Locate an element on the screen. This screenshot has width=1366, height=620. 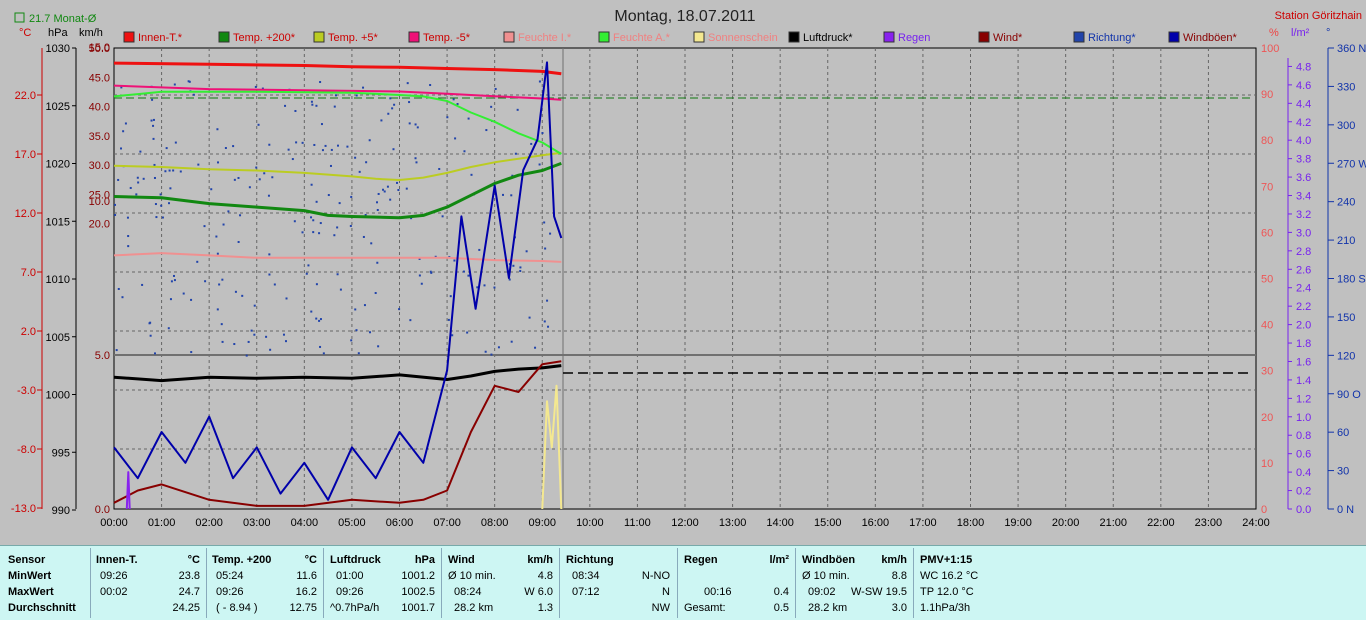
stats-value: 1.3 is located at coordinates (545, 608).